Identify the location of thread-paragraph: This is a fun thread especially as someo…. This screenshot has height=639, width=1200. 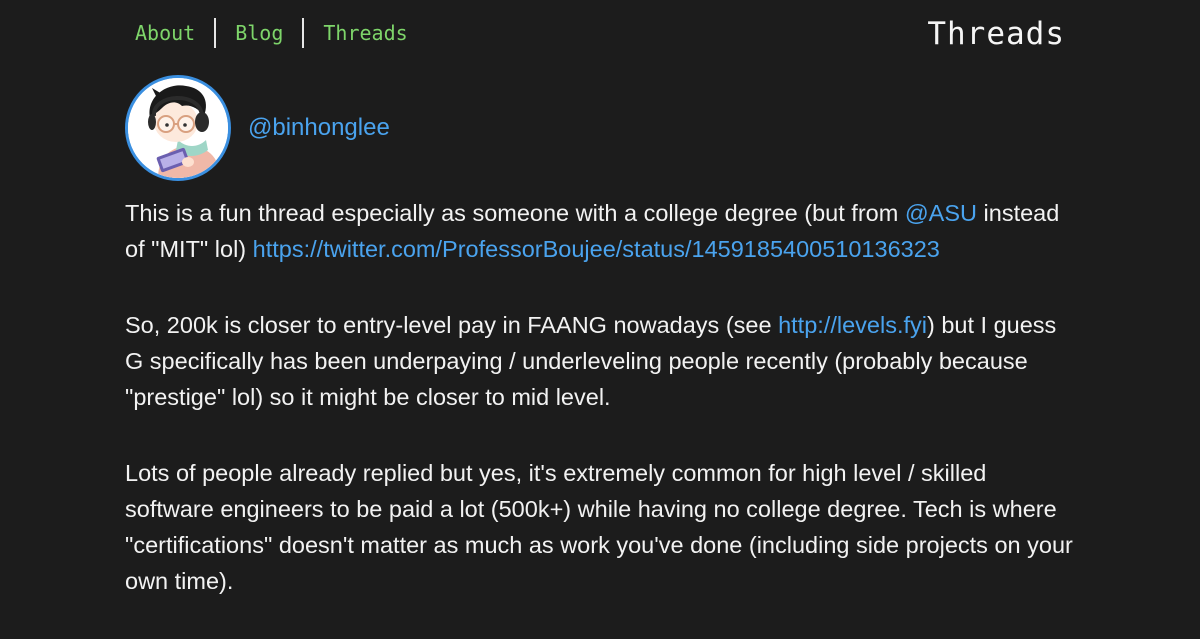
(602, 231).